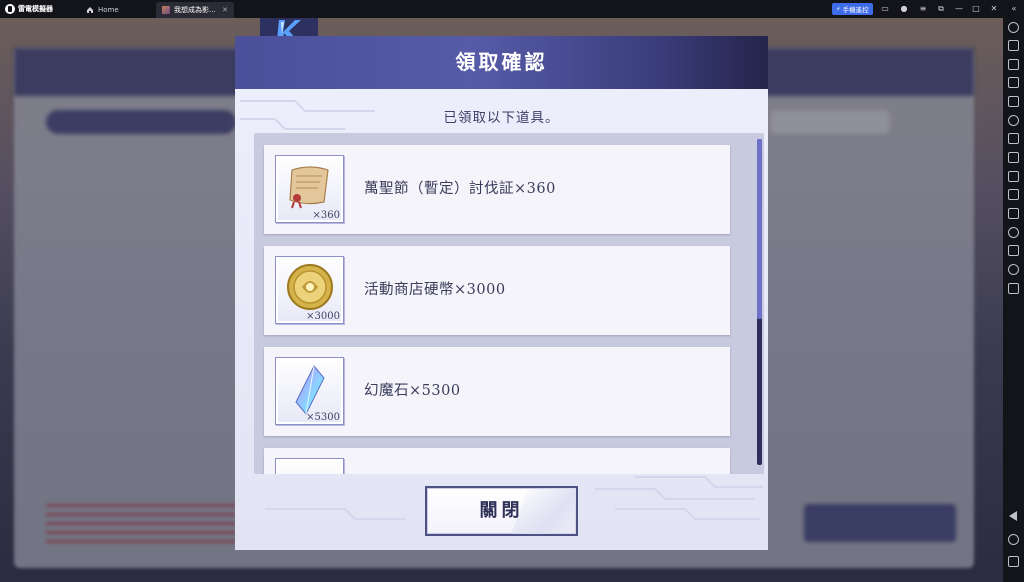 The width and height of the screenshot is (1024, 582). I want to click on shake-icon, so click(1013, 288).